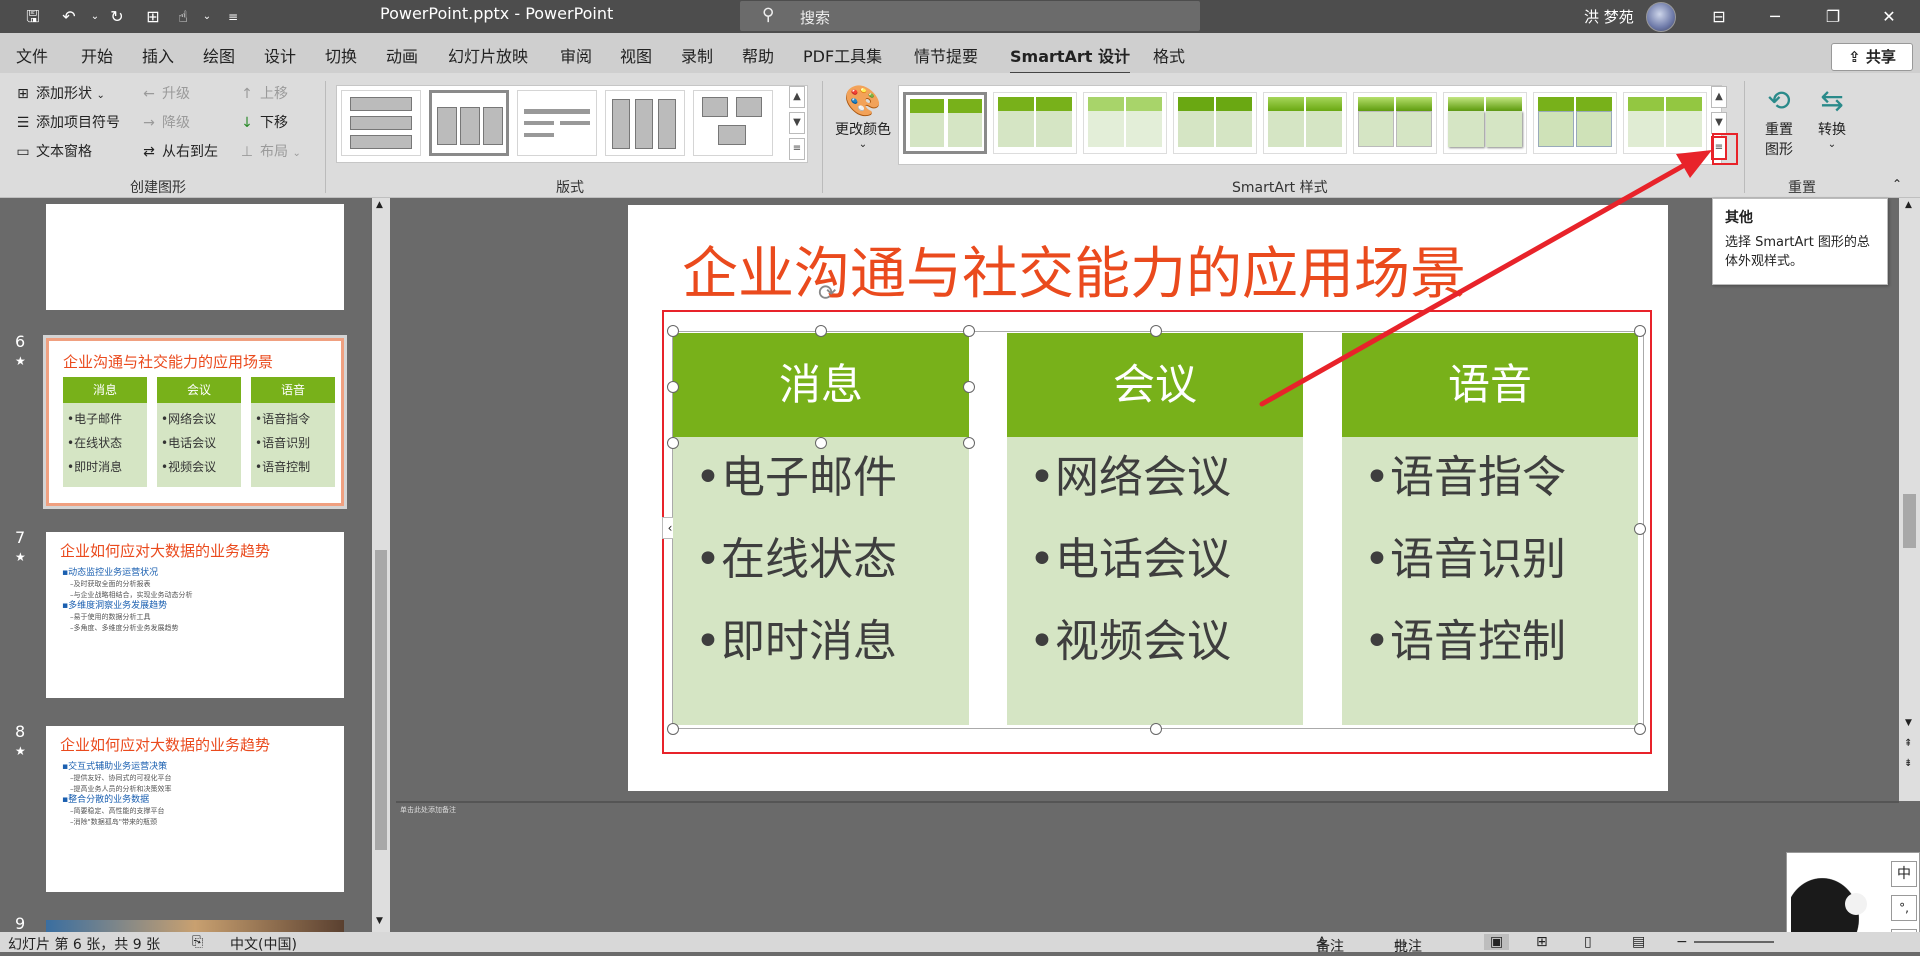 The image size is (1920, 956). What do you see at coordinates (1797, 252) in the screenshot?
I see `tooltip-body: 选择 SmartArt 图形的总体外观样式。` at bounding box center [1797, 252].